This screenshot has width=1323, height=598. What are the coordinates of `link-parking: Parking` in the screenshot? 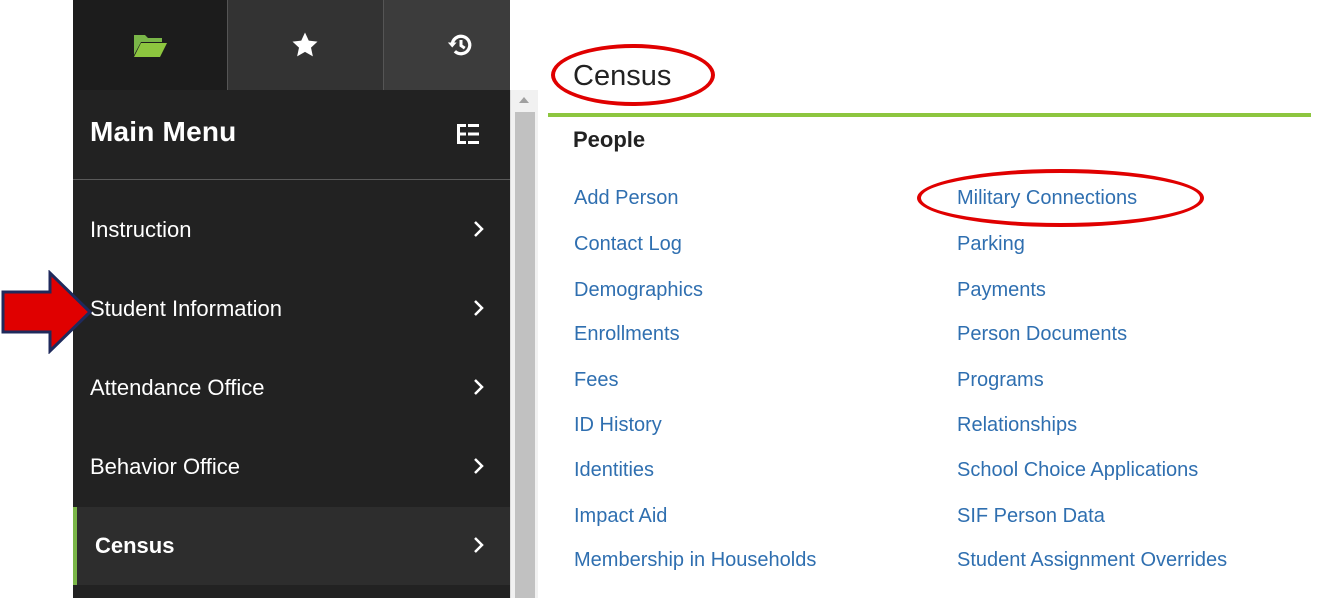 It's located at (991, 244).